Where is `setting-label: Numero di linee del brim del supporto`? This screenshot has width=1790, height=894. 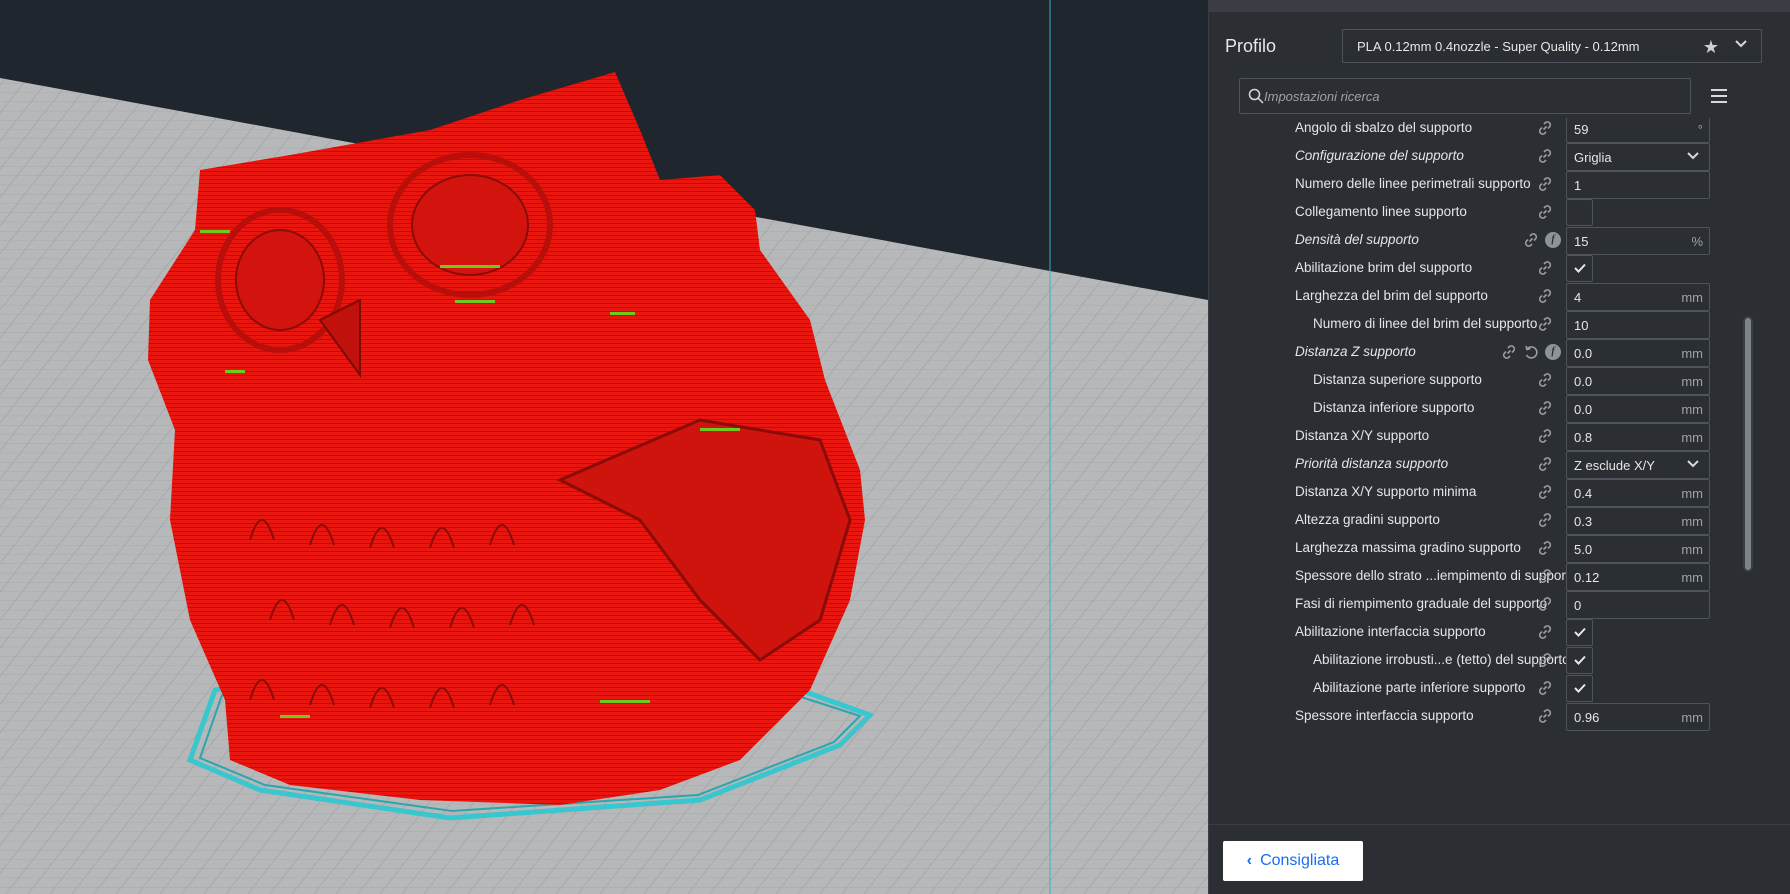
setting-label: Numero di linee del brim del supporto is located at coordinates (1425, 323).